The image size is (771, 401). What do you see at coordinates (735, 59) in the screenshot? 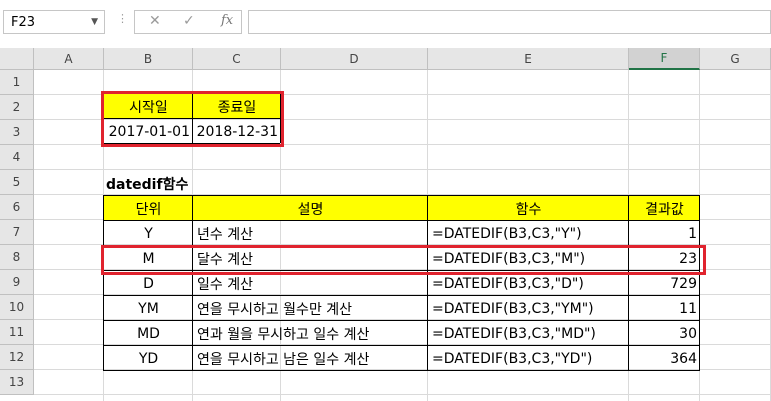
I see `column-header-g: G` at bounding box center [735, 59].